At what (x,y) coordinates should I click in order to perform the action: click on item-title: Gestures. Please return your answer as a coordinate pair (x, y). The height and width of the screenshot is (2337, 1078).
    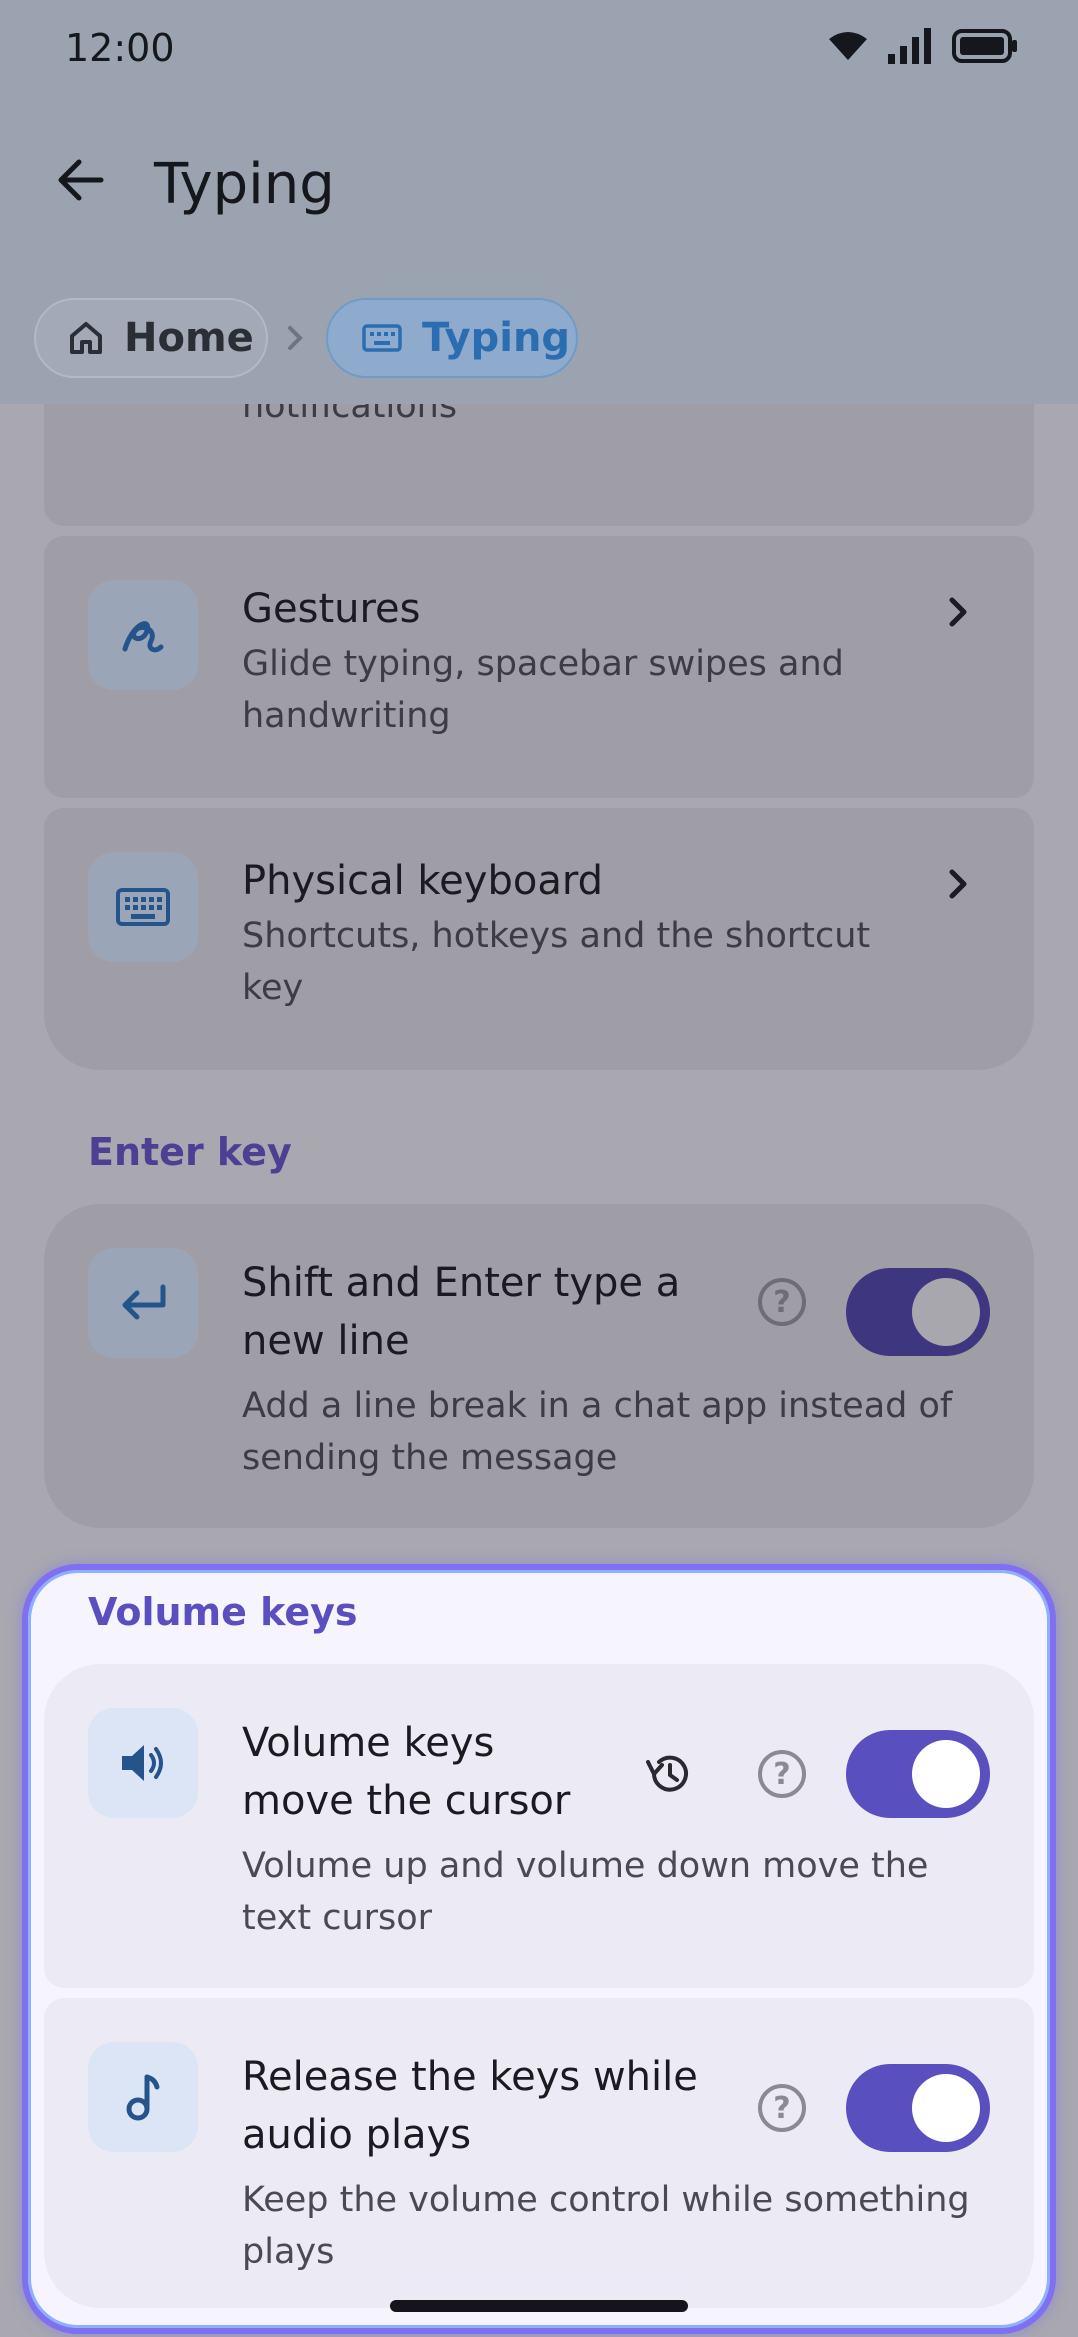
    Looking at the image, I should click on (331, 609).